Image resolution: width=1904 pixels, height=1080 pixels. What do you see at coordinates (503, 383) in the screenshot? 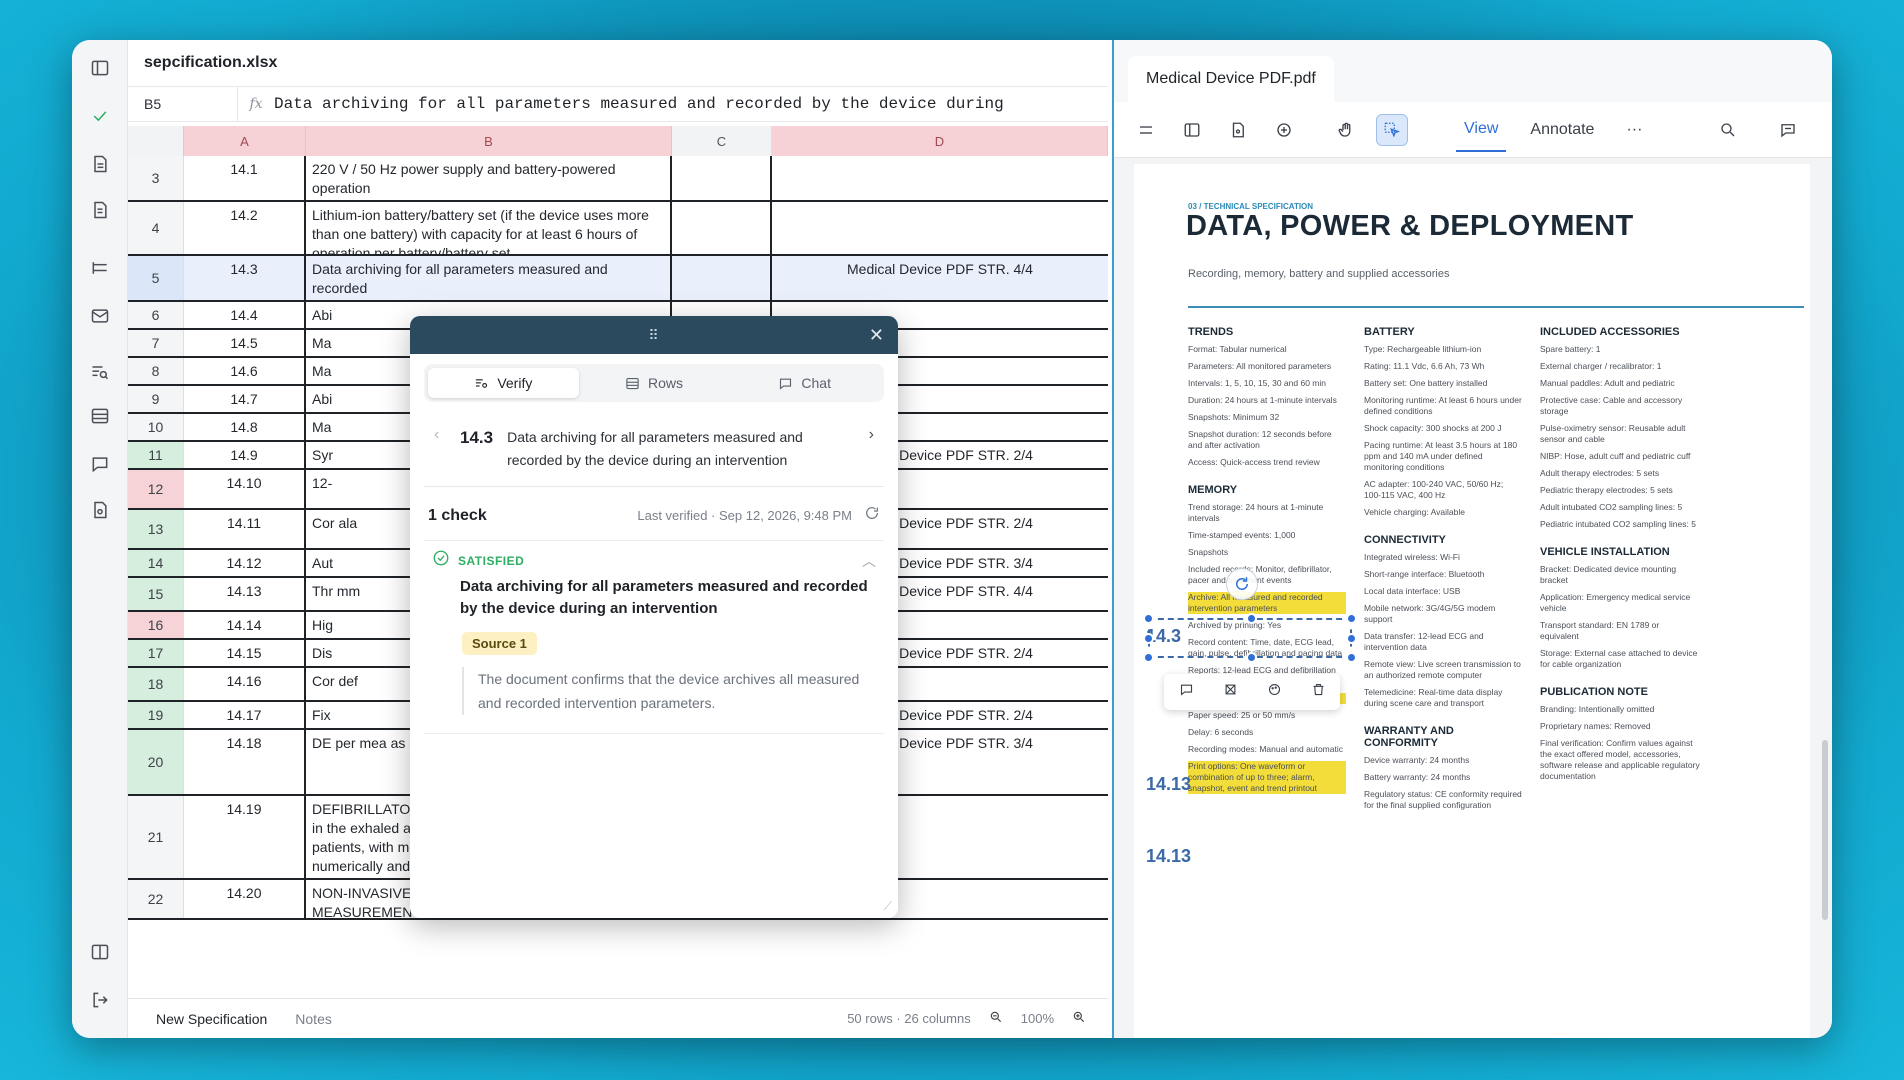
I see `tab-verify: Verify` at bounding box center [503, 383].